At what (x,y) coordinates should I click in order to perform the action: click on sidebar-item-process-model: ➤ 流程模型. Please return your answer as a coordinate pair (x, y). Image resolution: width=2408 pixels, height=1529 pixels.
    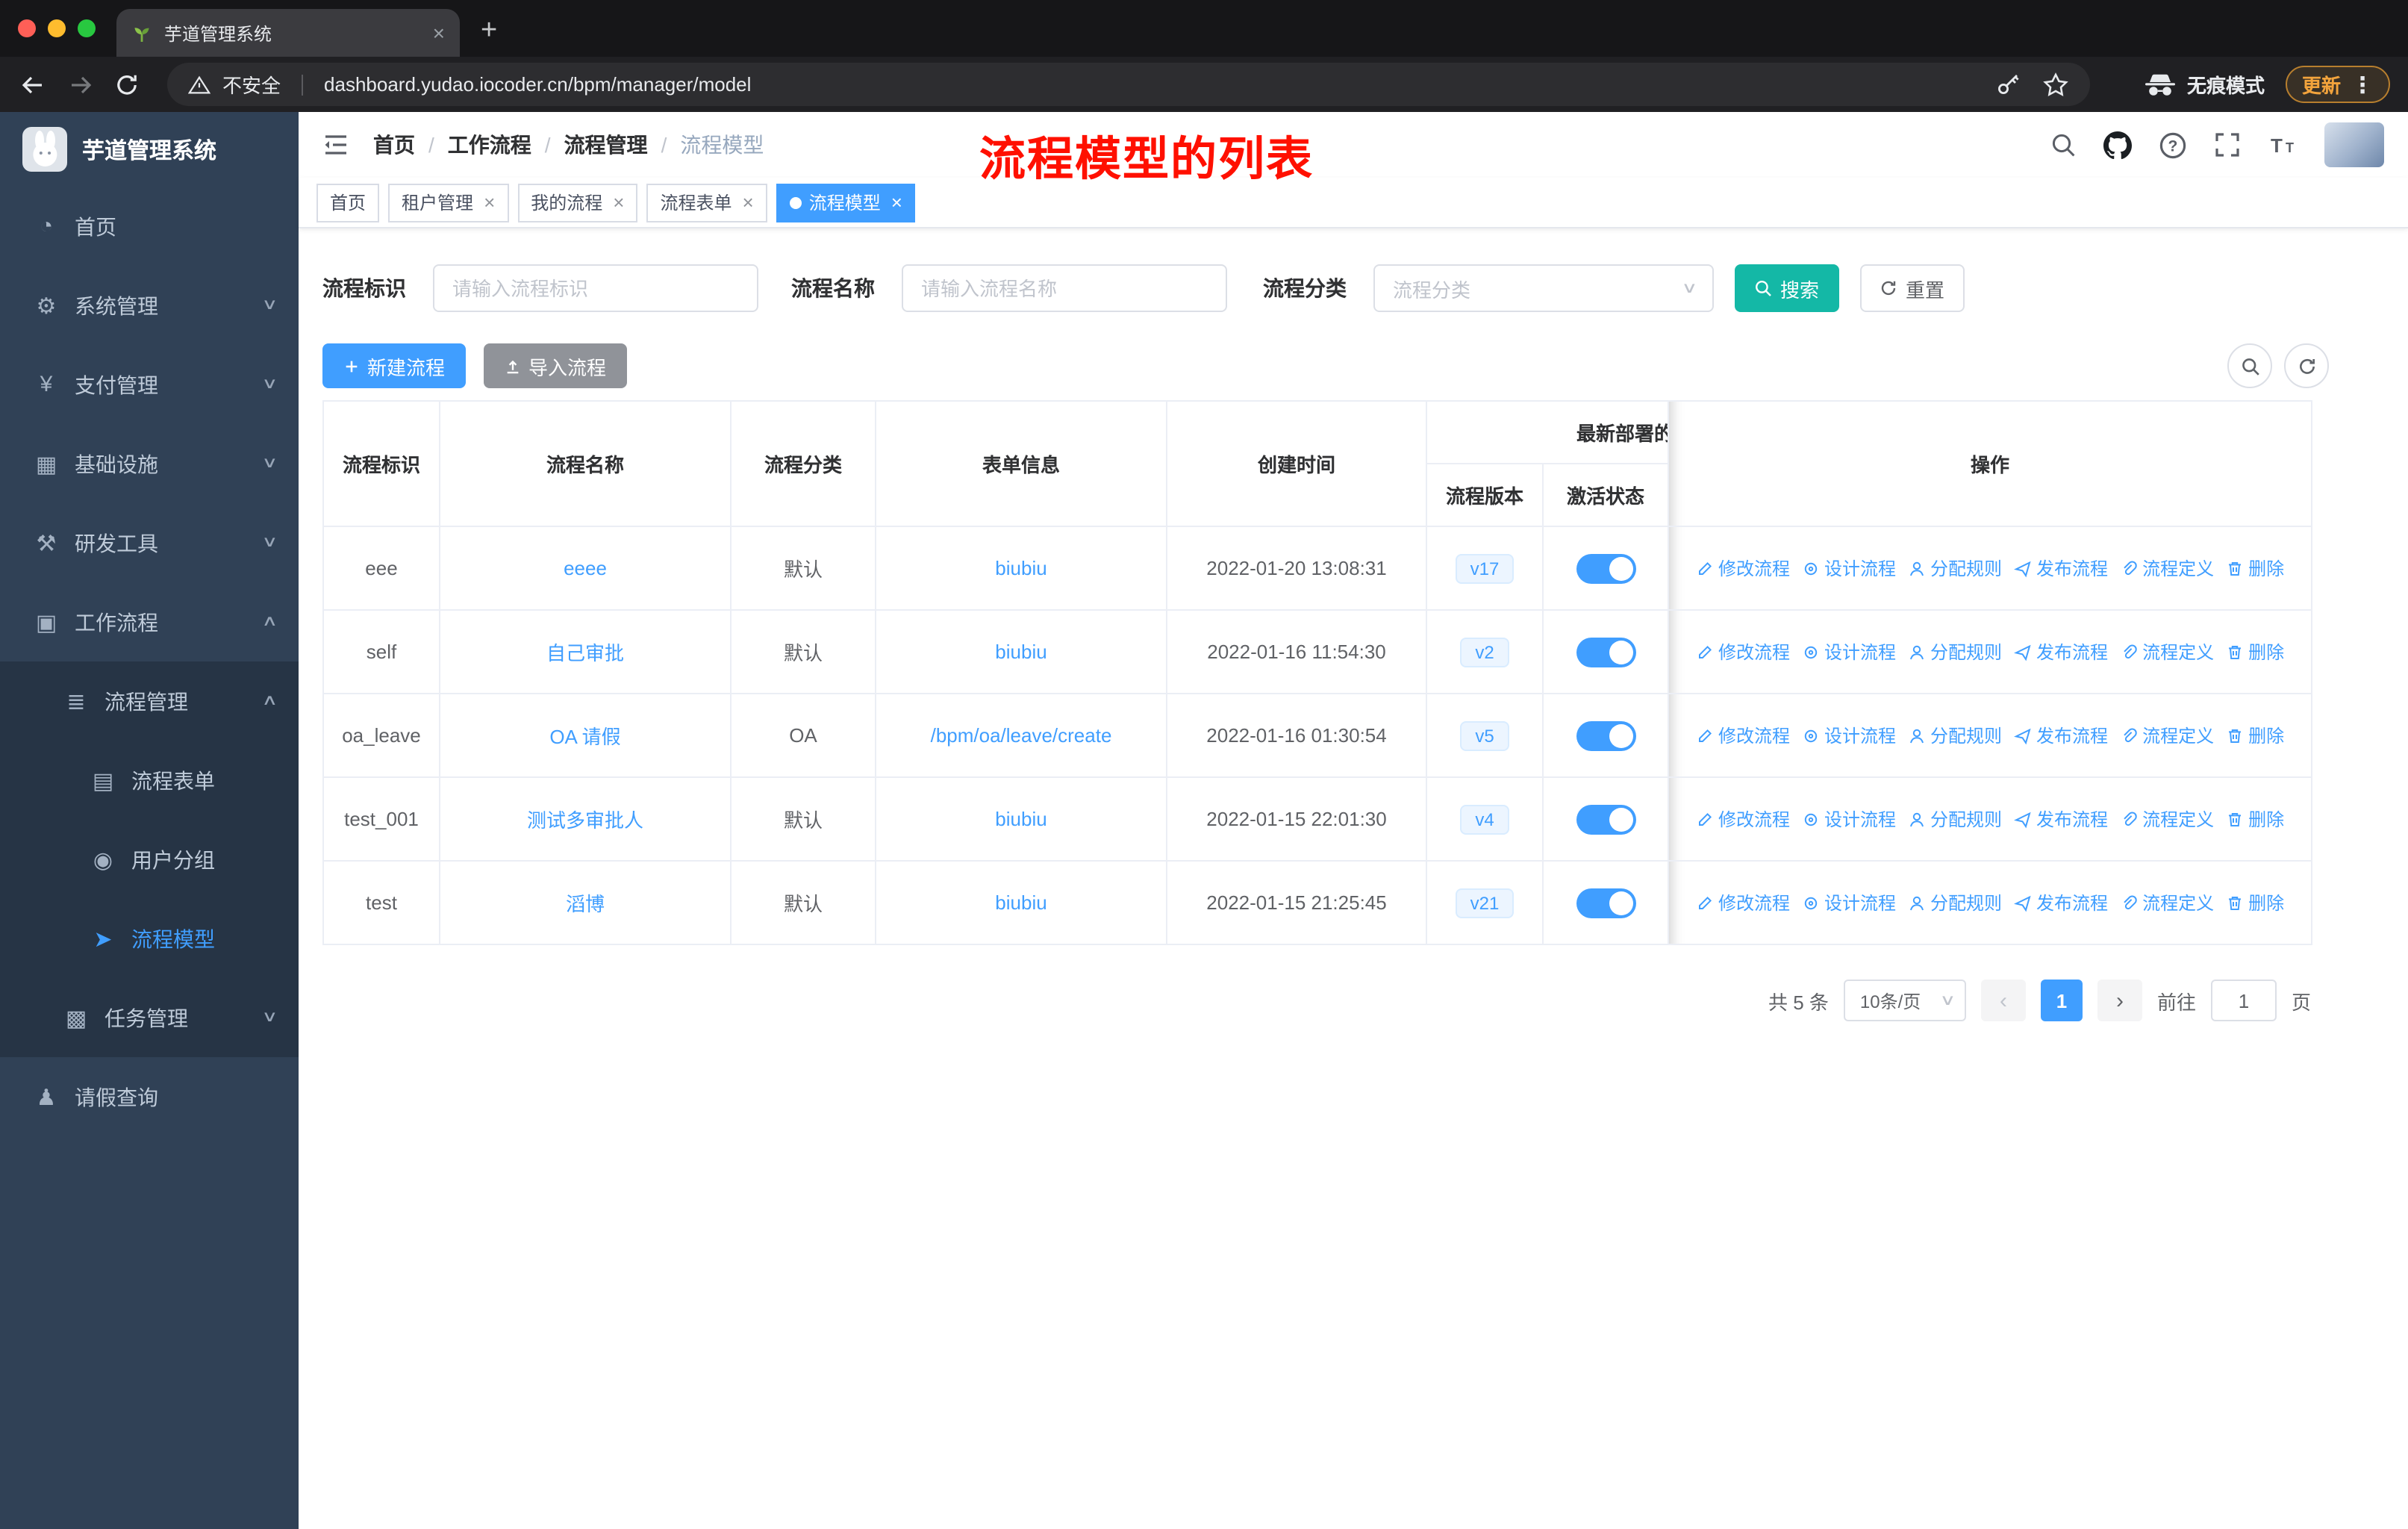
    Looking at the image, I should click on (149, 939).